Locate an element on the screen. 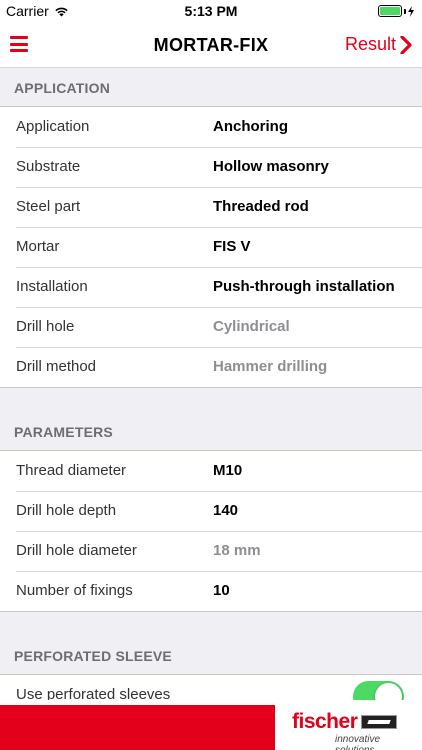 Image resolution: width=422 pixels, height=750 pixels. row-number-of-fixings: Number of fixings 10 is located at coordinates (211, 591).